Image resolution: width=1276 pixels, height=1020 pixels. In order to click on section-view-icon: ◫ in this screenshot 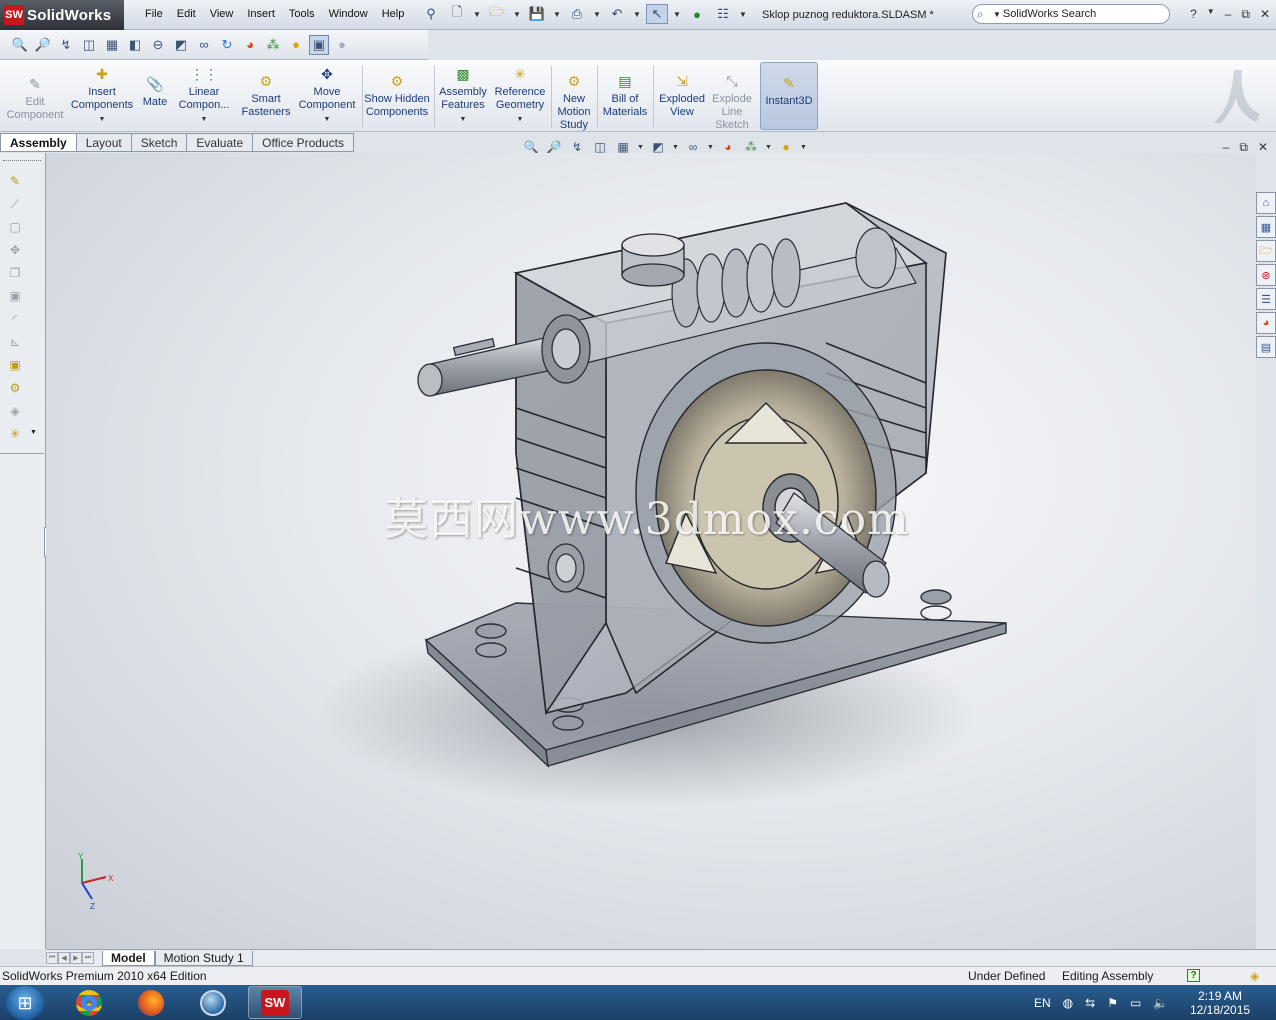, I will do `click(89, 45)`.